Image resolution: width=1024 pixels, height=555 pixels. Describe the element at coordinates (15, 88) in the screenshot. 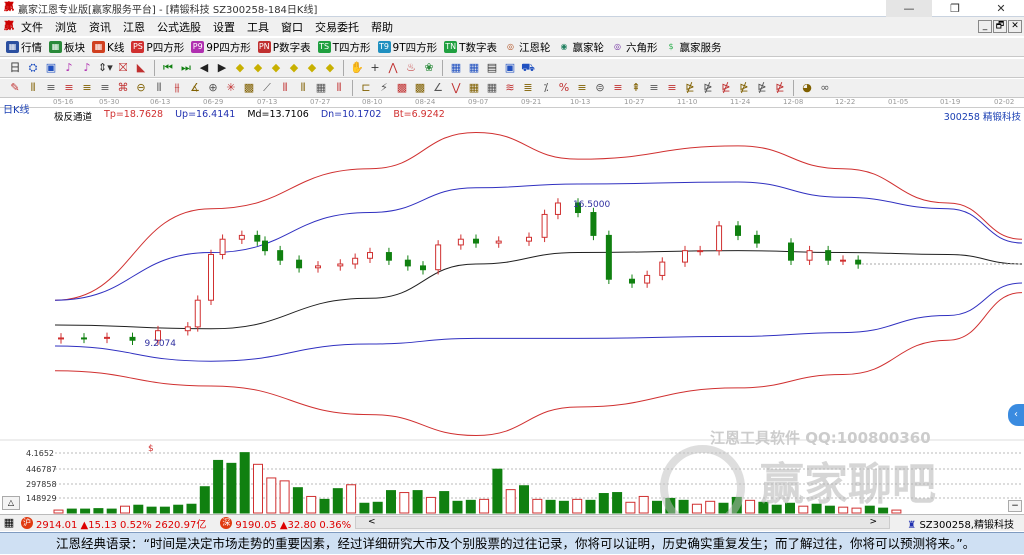

I see `drawing-tool-icon: ✎` at that location.